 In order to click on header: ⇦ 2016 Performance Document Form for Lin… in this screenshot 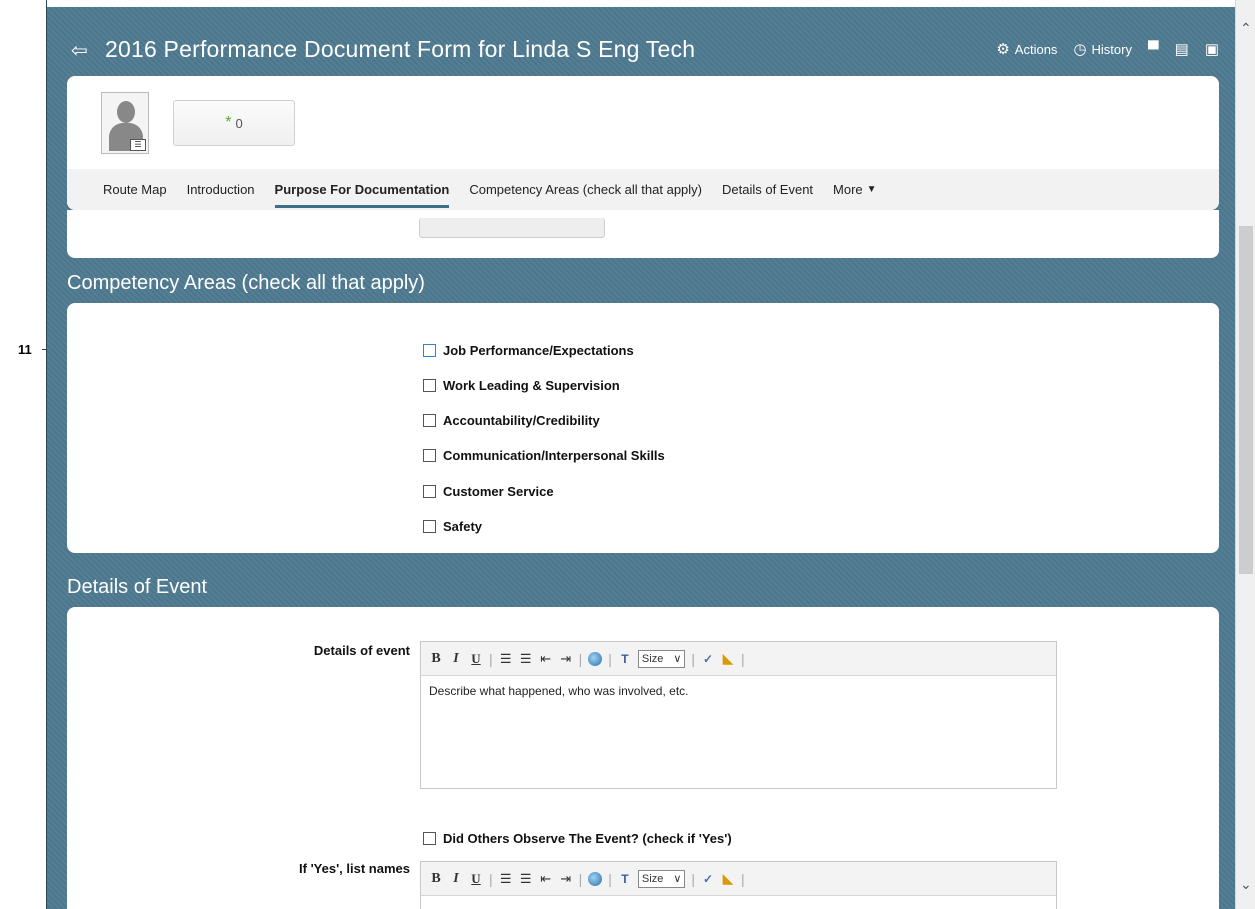, I will do `click(645, 51)`.